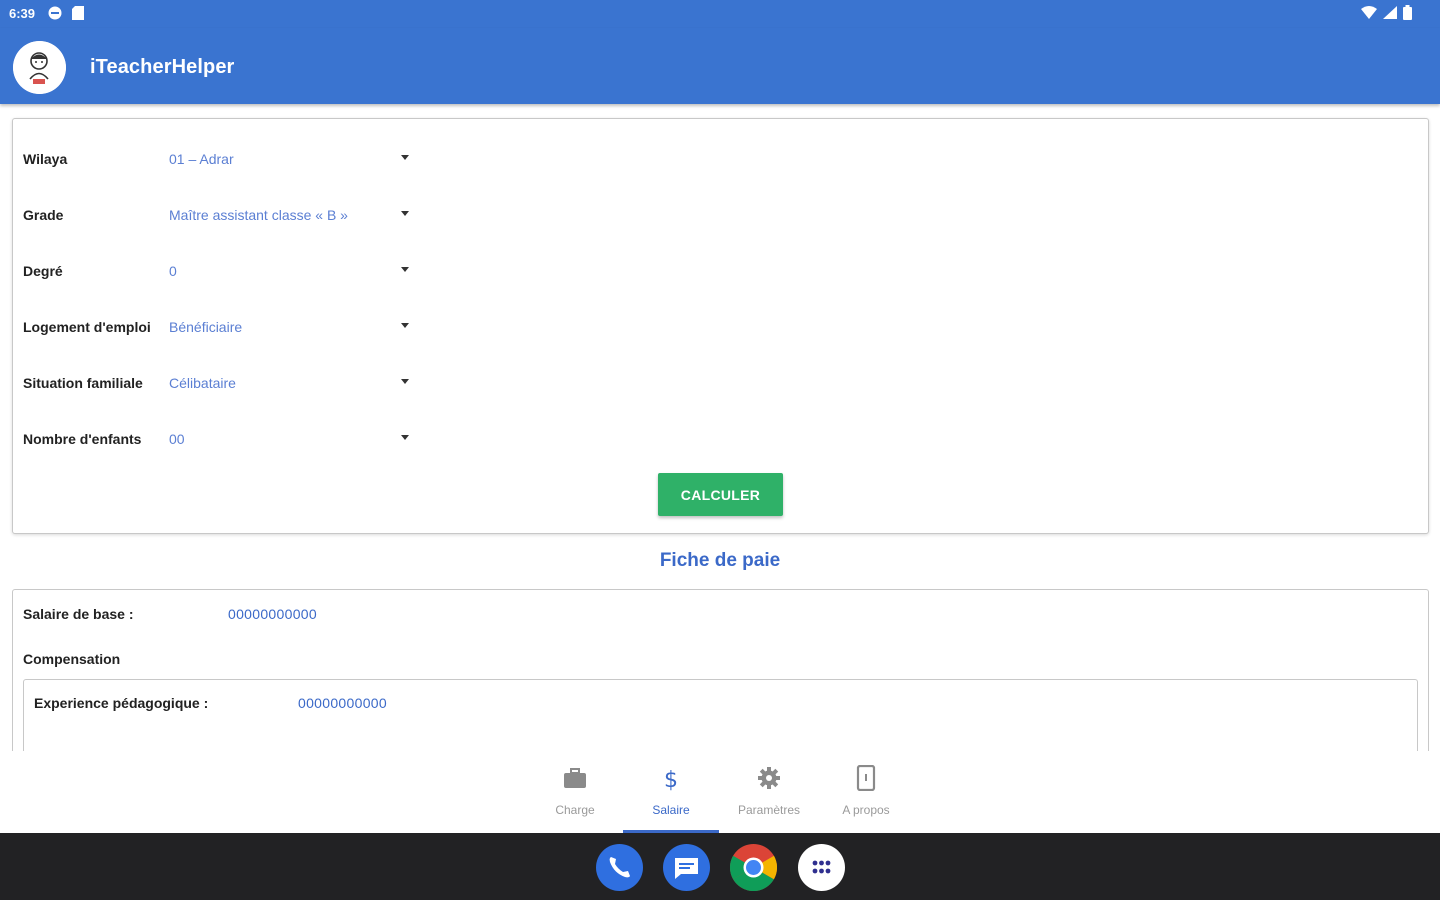 This screenshot has width=1440, height=900. What do you see at coordinates (575, 810) in the screenshot?
I see `nav-label-charge: Charge` at bounding box center [575, 810].